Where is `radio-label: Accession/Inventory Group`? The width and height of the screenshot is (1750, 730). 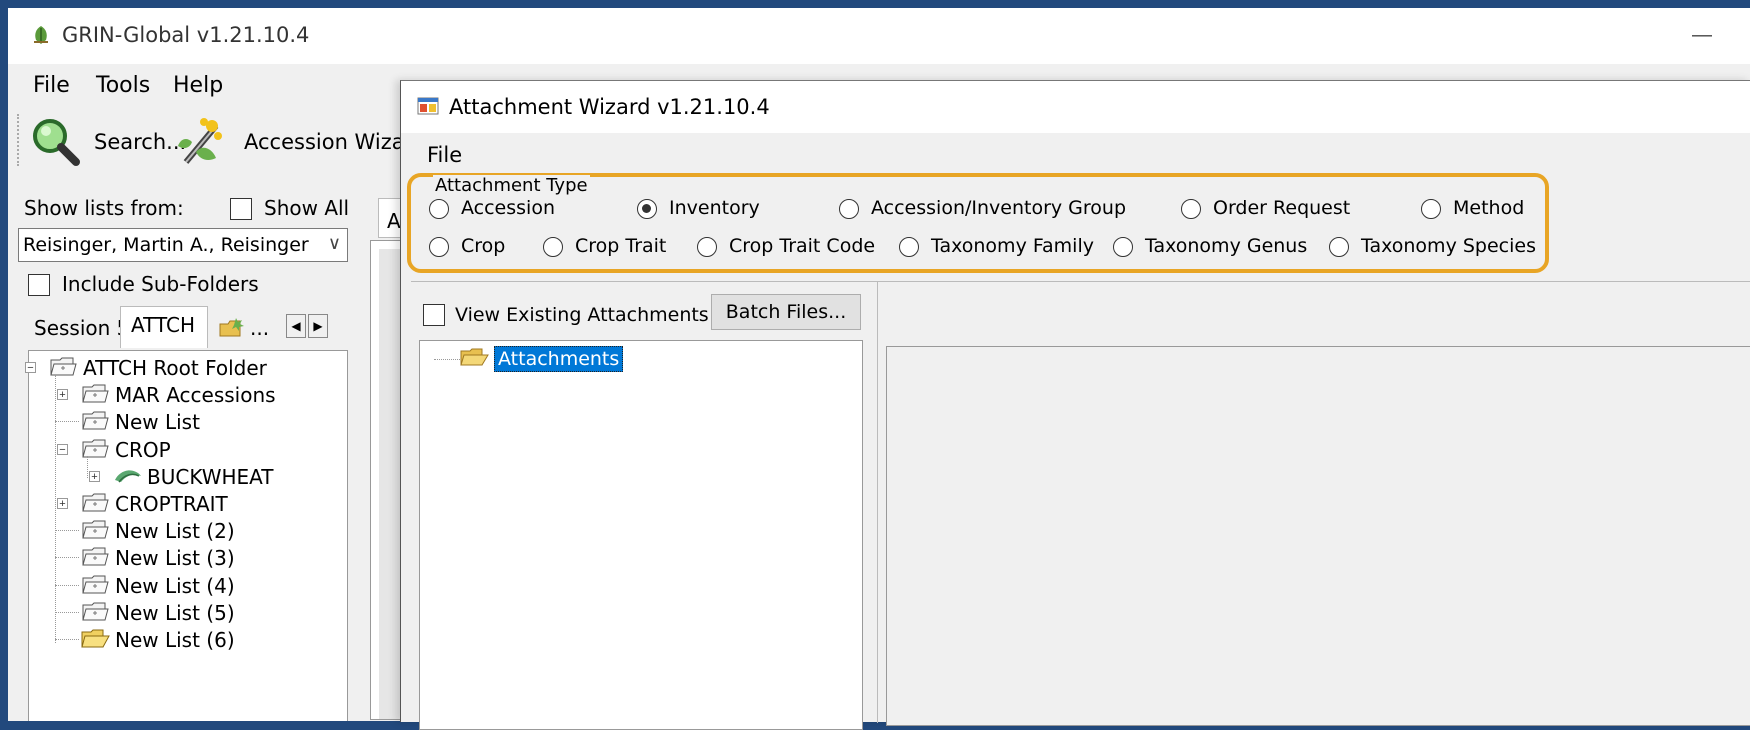 radio-label: Accession/Inventory Group is located at coordinates (999, 208).